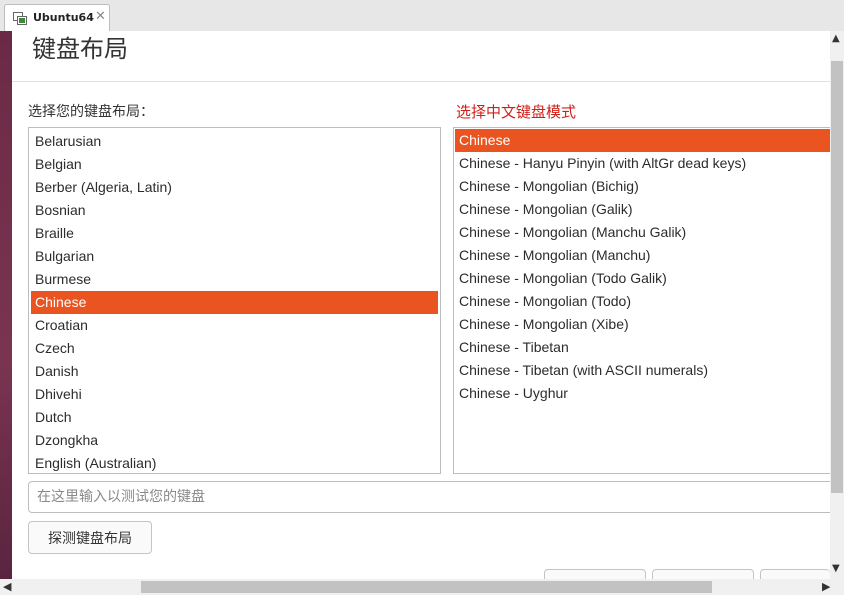  I want to click on variant-list-item: Chinese - Uyghur, so click(642, 393).